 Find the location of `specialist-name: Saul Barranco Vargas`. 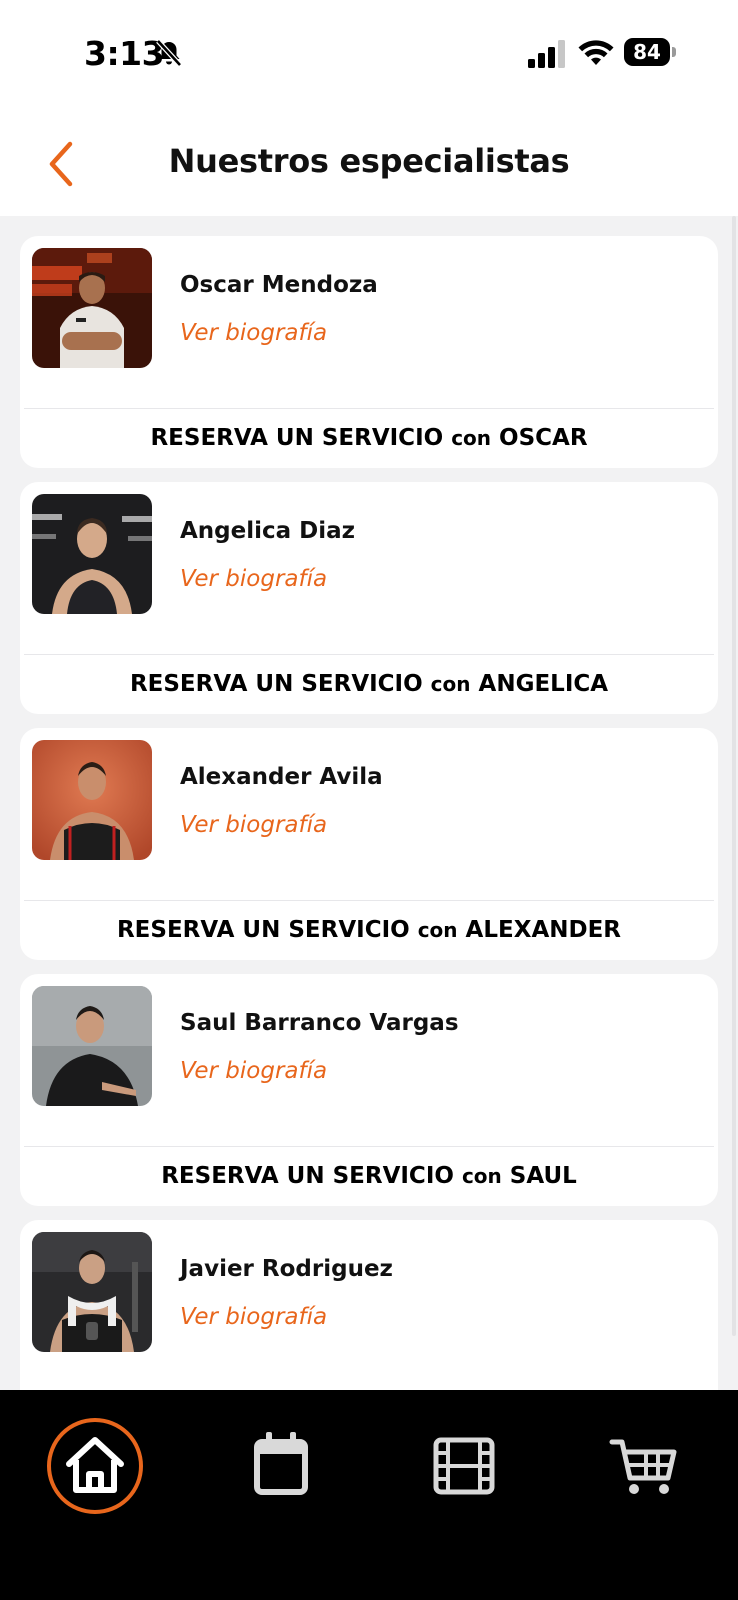

specialist-name: Saul Barranco Vargas is located at coordinates (319, 1023).